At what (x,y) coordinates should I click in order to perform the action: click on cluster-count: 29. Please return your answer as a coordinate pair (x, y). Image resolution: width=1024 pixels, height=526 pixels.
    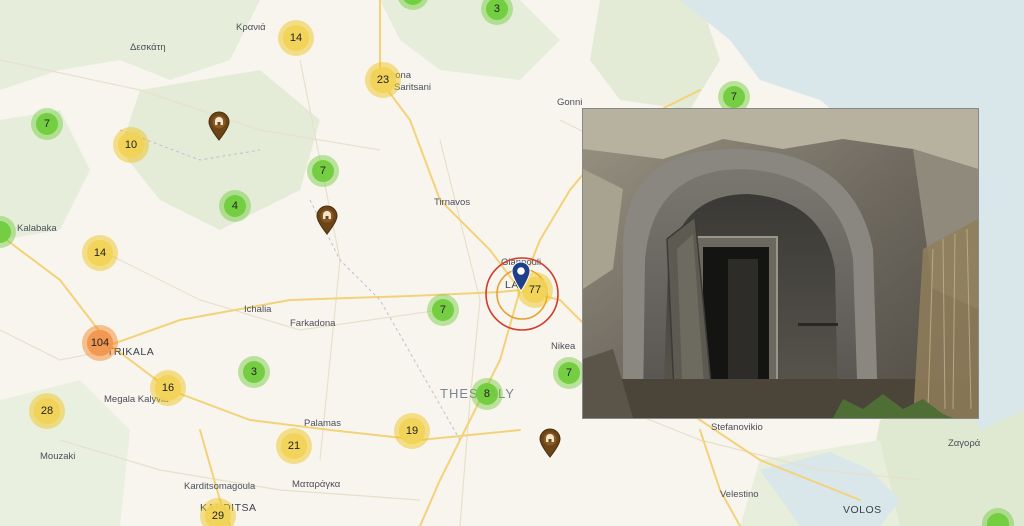
    Looking at the image, I should click on (218, 516).